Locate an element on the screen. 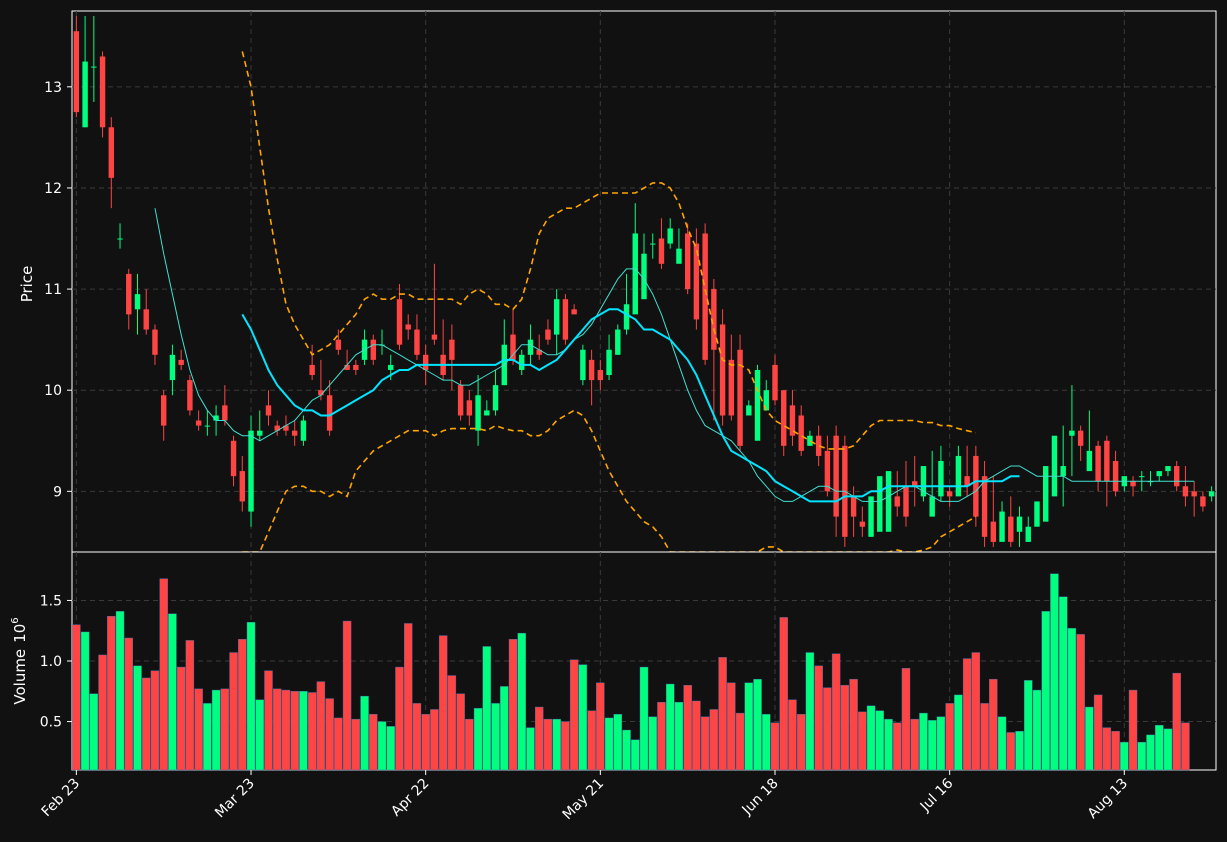 The image size is (1227, 842). volume-y-tick-label: 1.5 is located at coordinates (51, 601).